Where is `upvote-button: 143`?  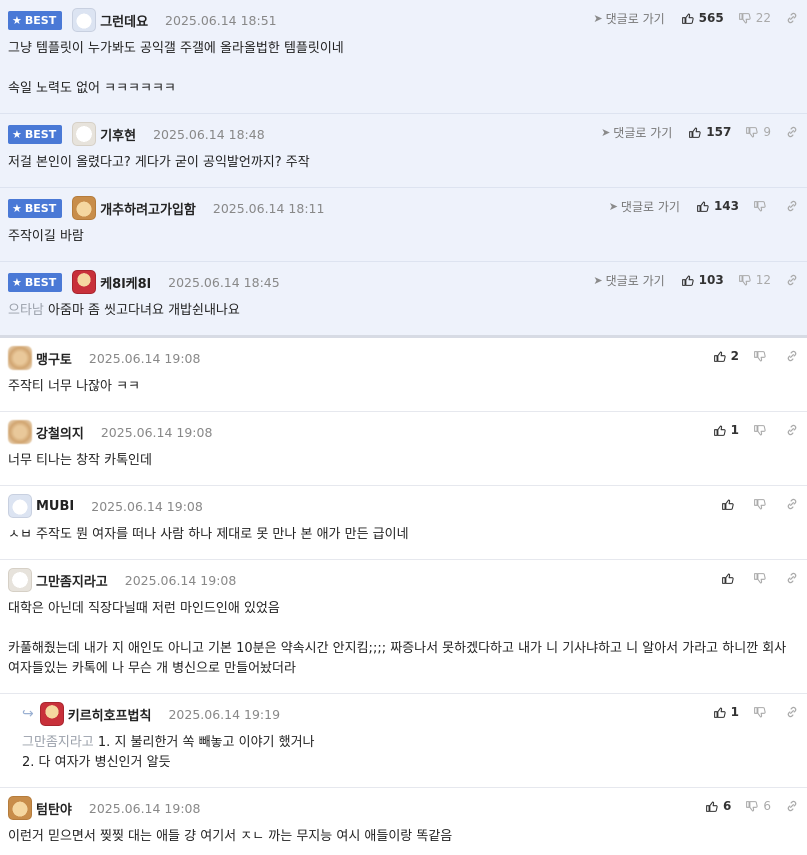
upvote-button: 143 is located at coordinates (717, 206).